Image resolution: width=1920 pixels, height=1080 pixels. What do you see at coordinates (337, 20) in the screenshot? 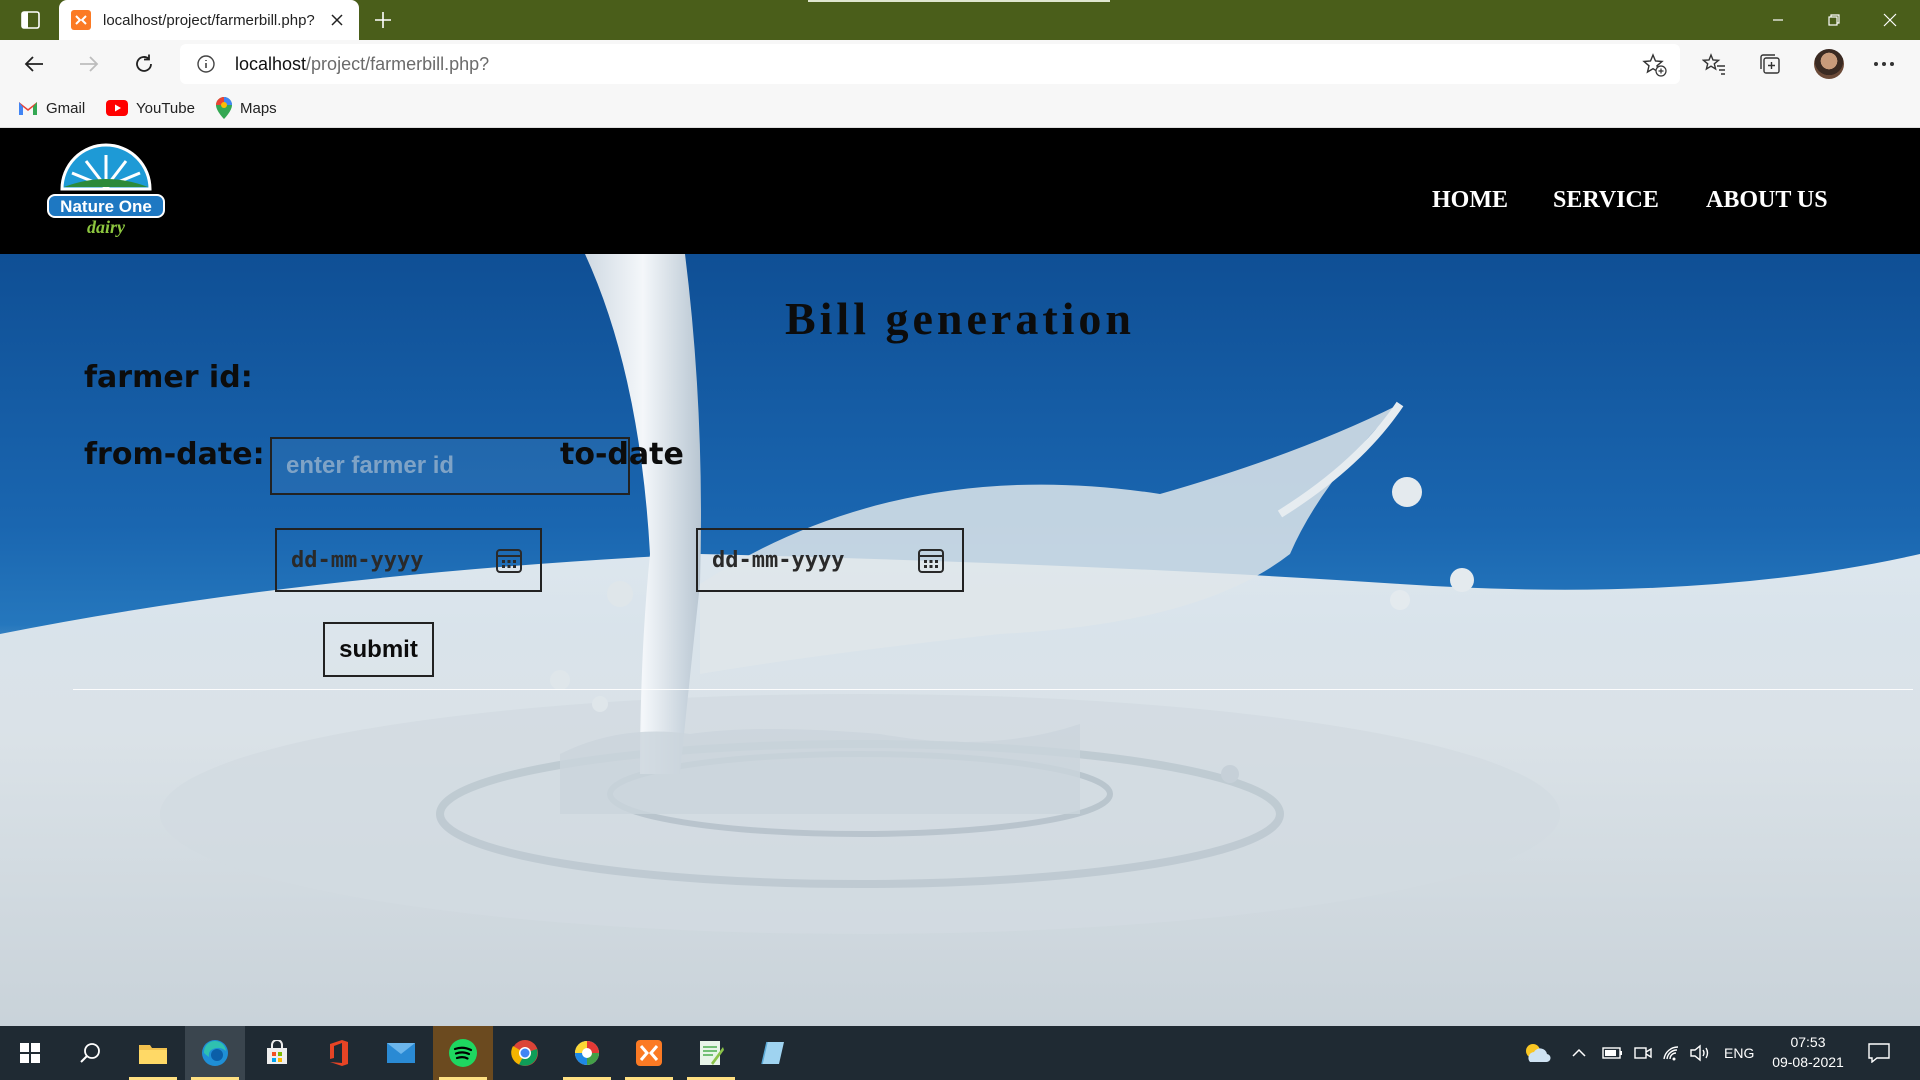
I see `tab-close-icon` at bounding box center [337, 20].